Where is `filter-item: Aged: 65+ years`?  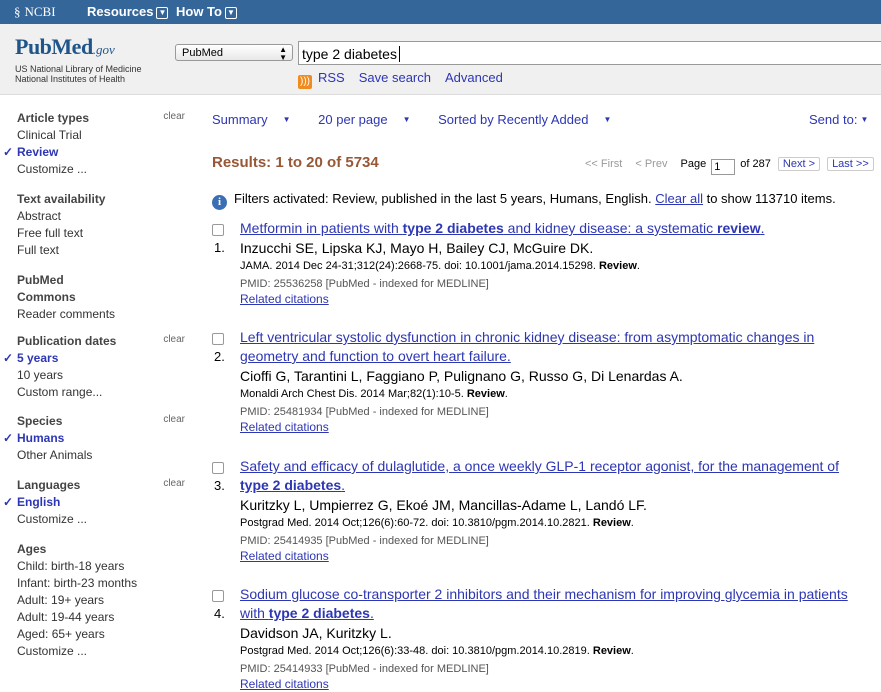
filter-item: Aged: 65+ years is located at coordinates (102, 634).